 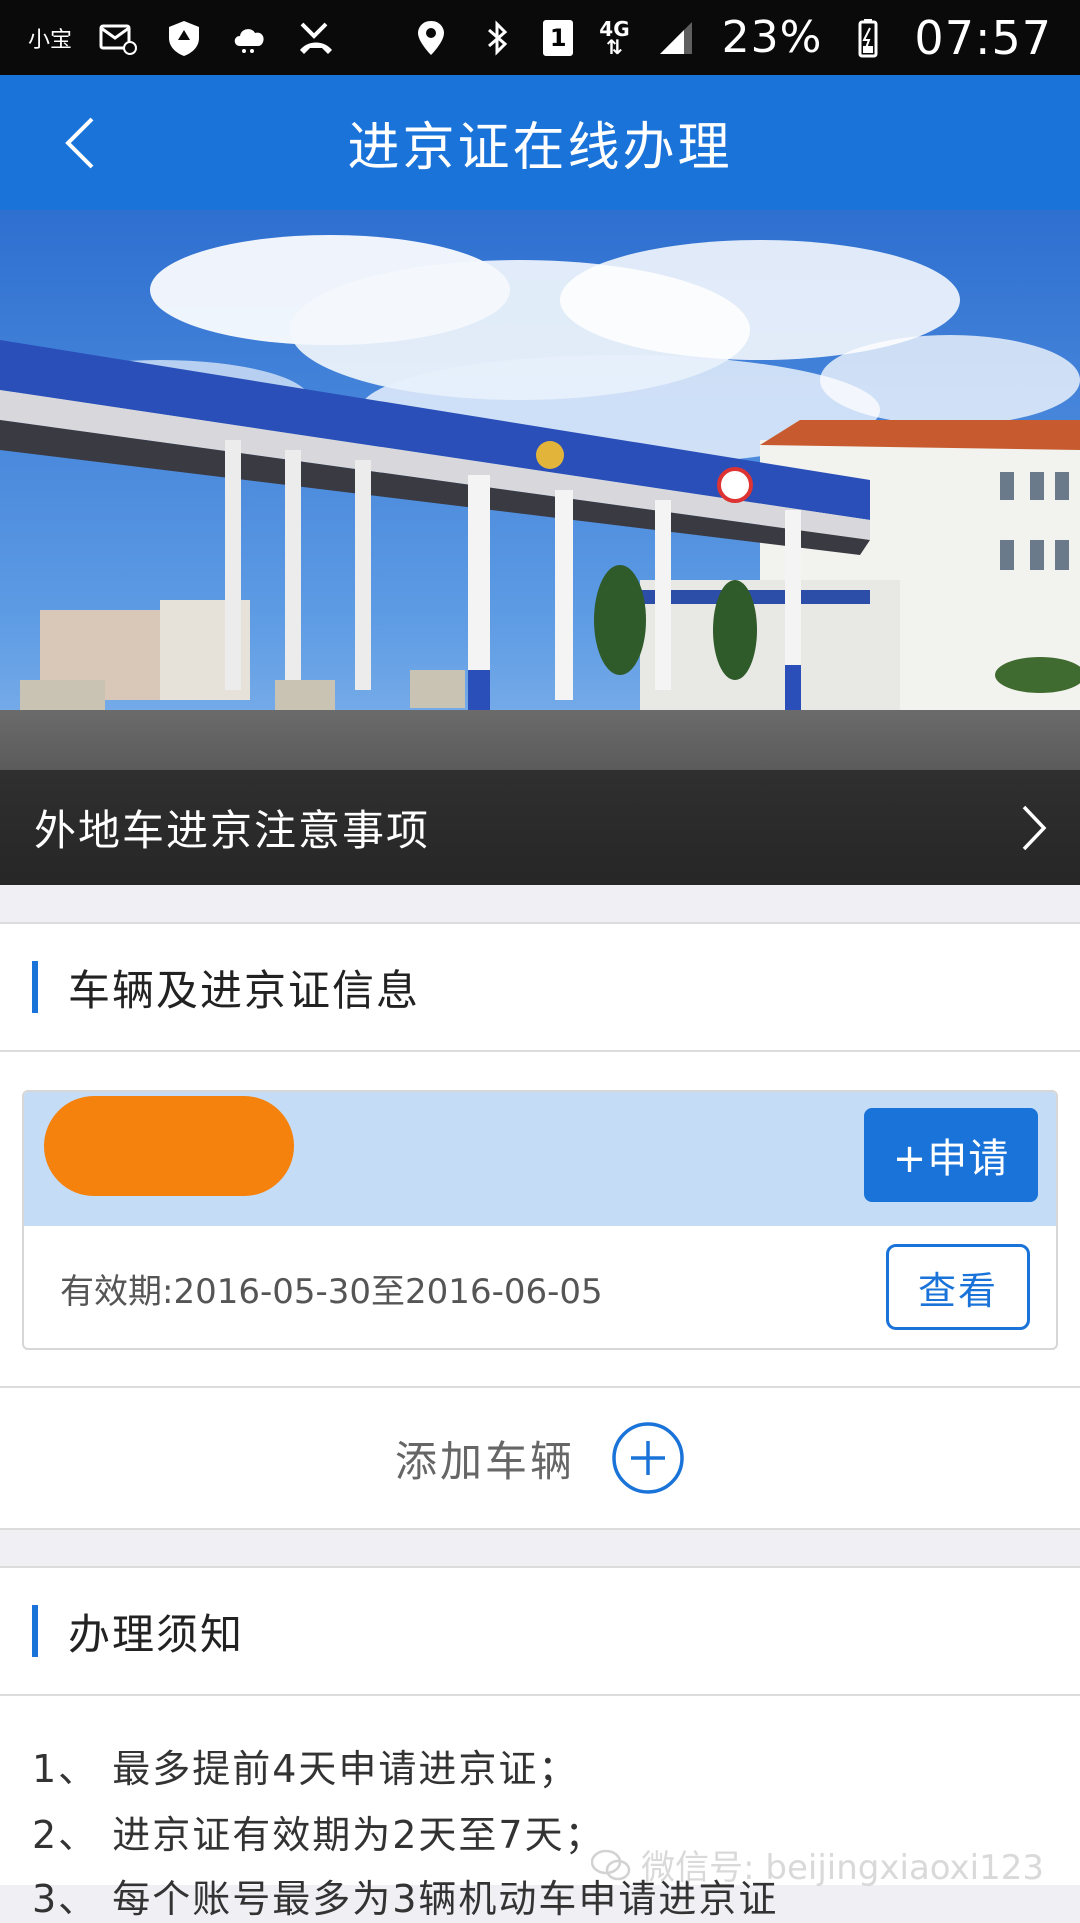 I want to click on plus-circle-icon, so click(x=648, y=1458).